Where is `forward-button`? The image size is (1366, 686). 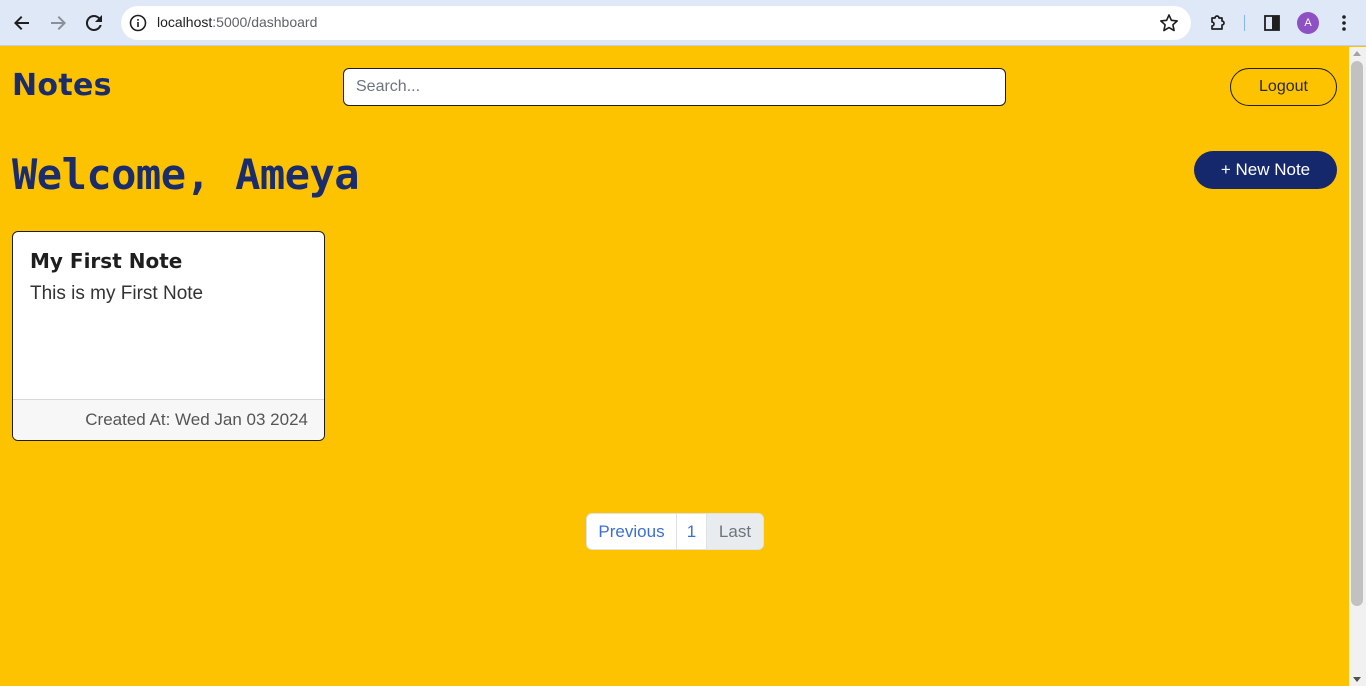 forward-button is located at coordinates (58, 23).